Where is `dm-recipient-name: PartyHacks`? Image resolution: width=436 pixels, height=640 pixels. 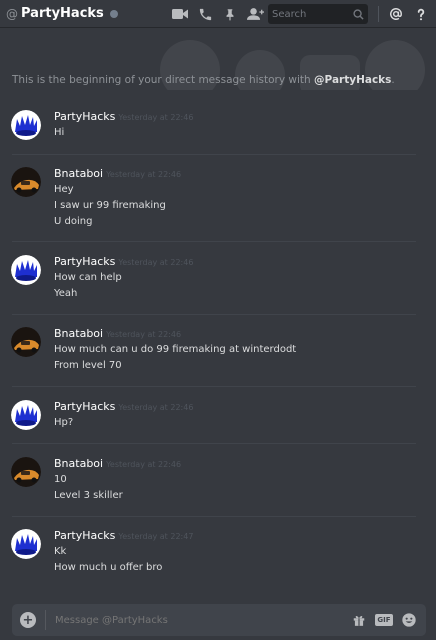 dm-recipient-name: PartyHacks is located at coordinates (62, 13).